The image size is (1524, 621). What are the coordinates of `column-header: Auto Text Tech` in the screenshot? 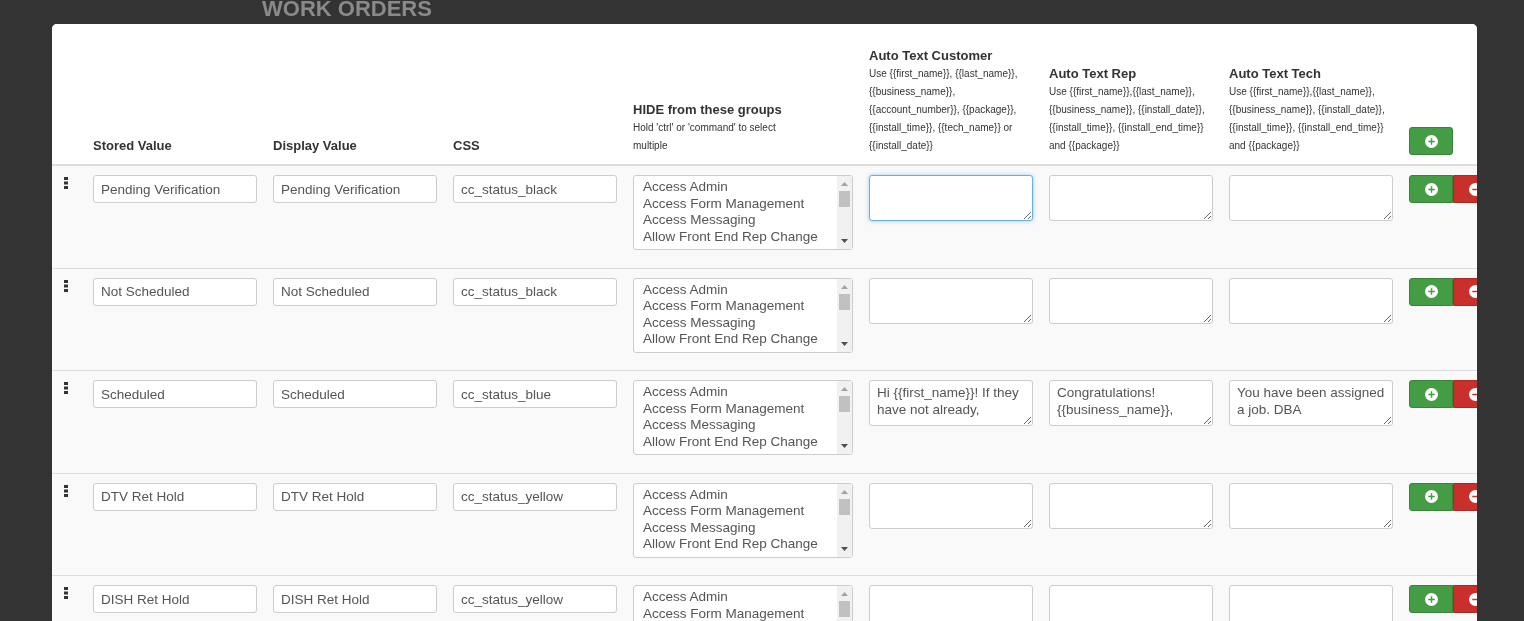 It's located at (1275, 74).